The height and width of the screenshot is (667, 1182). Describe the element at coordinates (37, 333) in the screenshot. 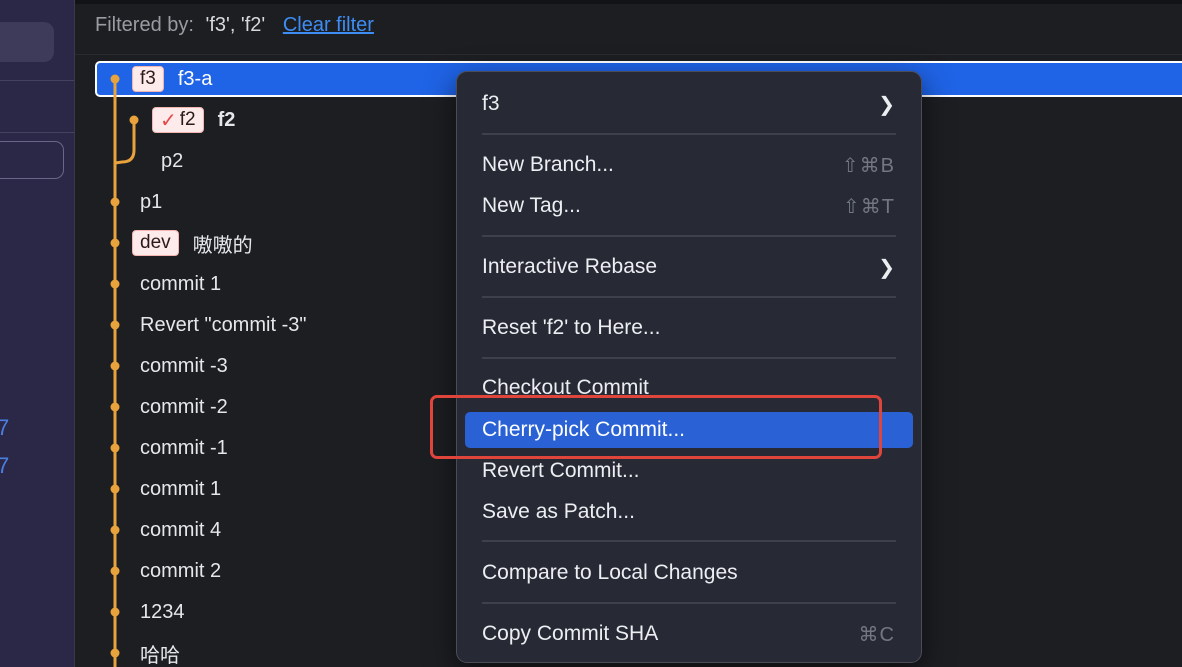

I see `sidebar: 7 7` at that location.